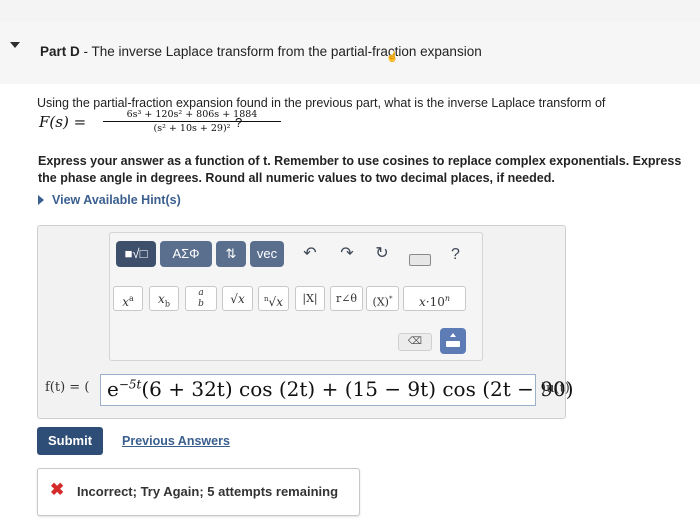 The image size is (700, 529). Describe the element at coordinates (237, 298) in the screenshot. I see `sqrt-button: √x` at that location.